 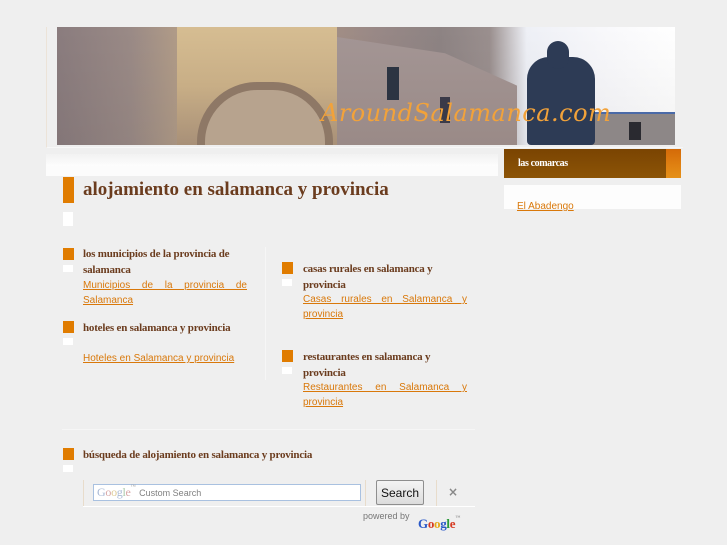 What do you see at coordinates (367, 365) in the screenshot?
I see `section-title-restaurantes: restaurantes en salamanca y provincia` at bounding box center [367, 365].